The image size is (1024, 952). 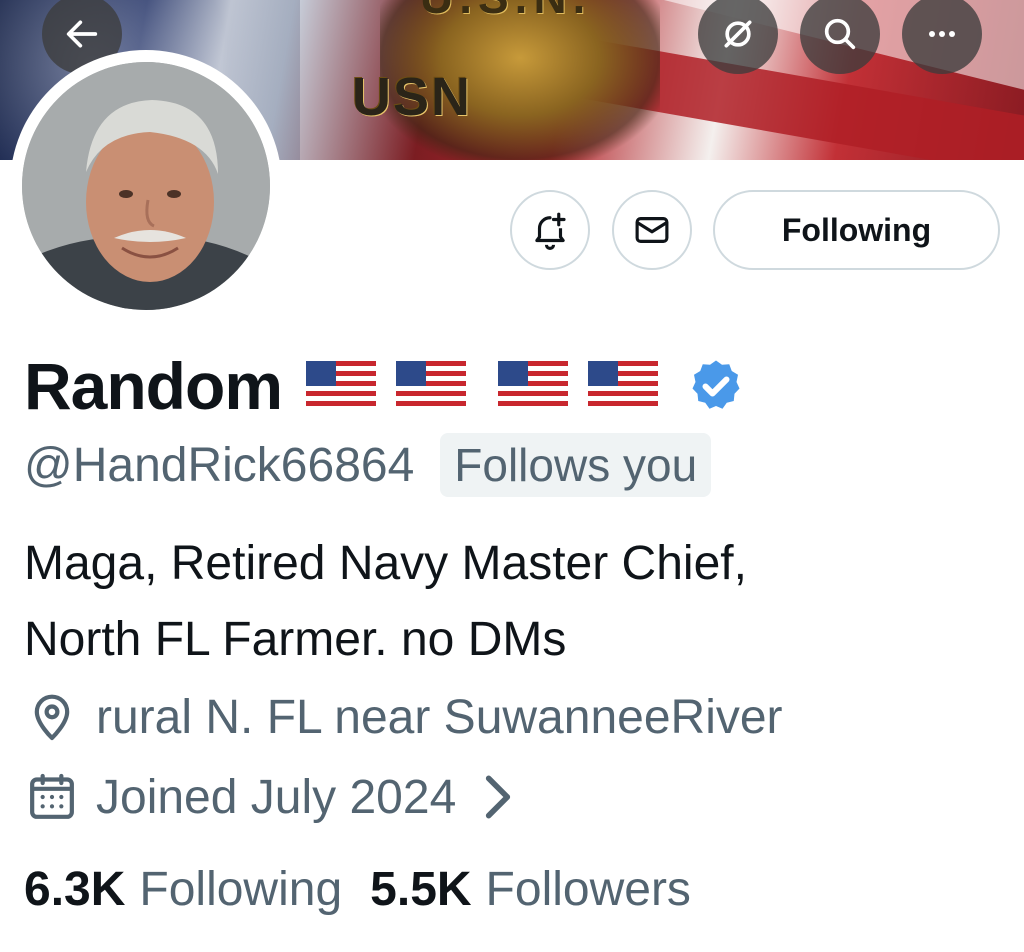 I want to click on bell-plus-icon, so click(x=550, y=231).